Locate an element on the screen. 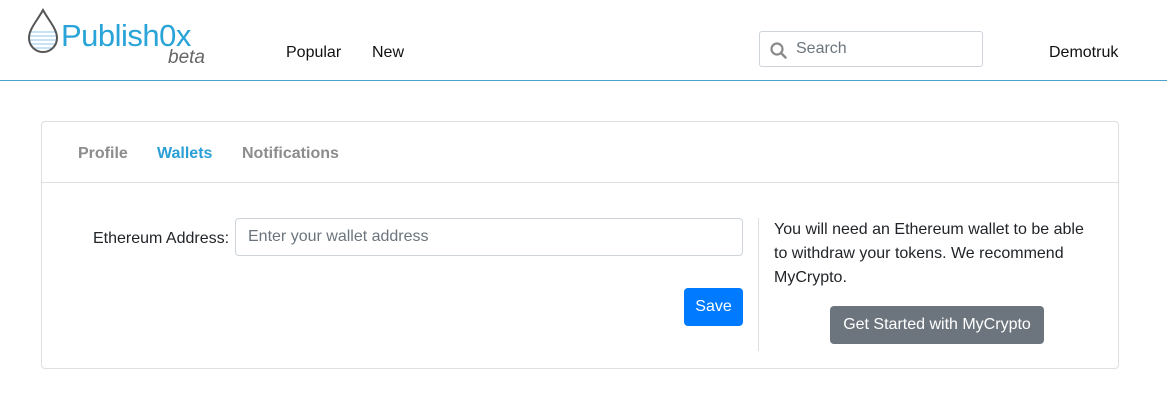 This screenshot has width=1167, height=400. search-input is located at coordinates (886, 49).